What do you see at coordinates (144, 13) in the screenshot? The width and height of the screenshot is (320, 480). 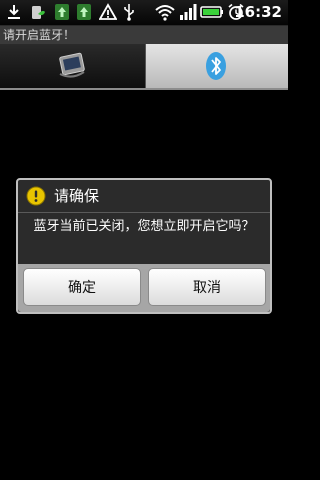 I see `status-bar: 16:32` at bounding box center [144, 13].